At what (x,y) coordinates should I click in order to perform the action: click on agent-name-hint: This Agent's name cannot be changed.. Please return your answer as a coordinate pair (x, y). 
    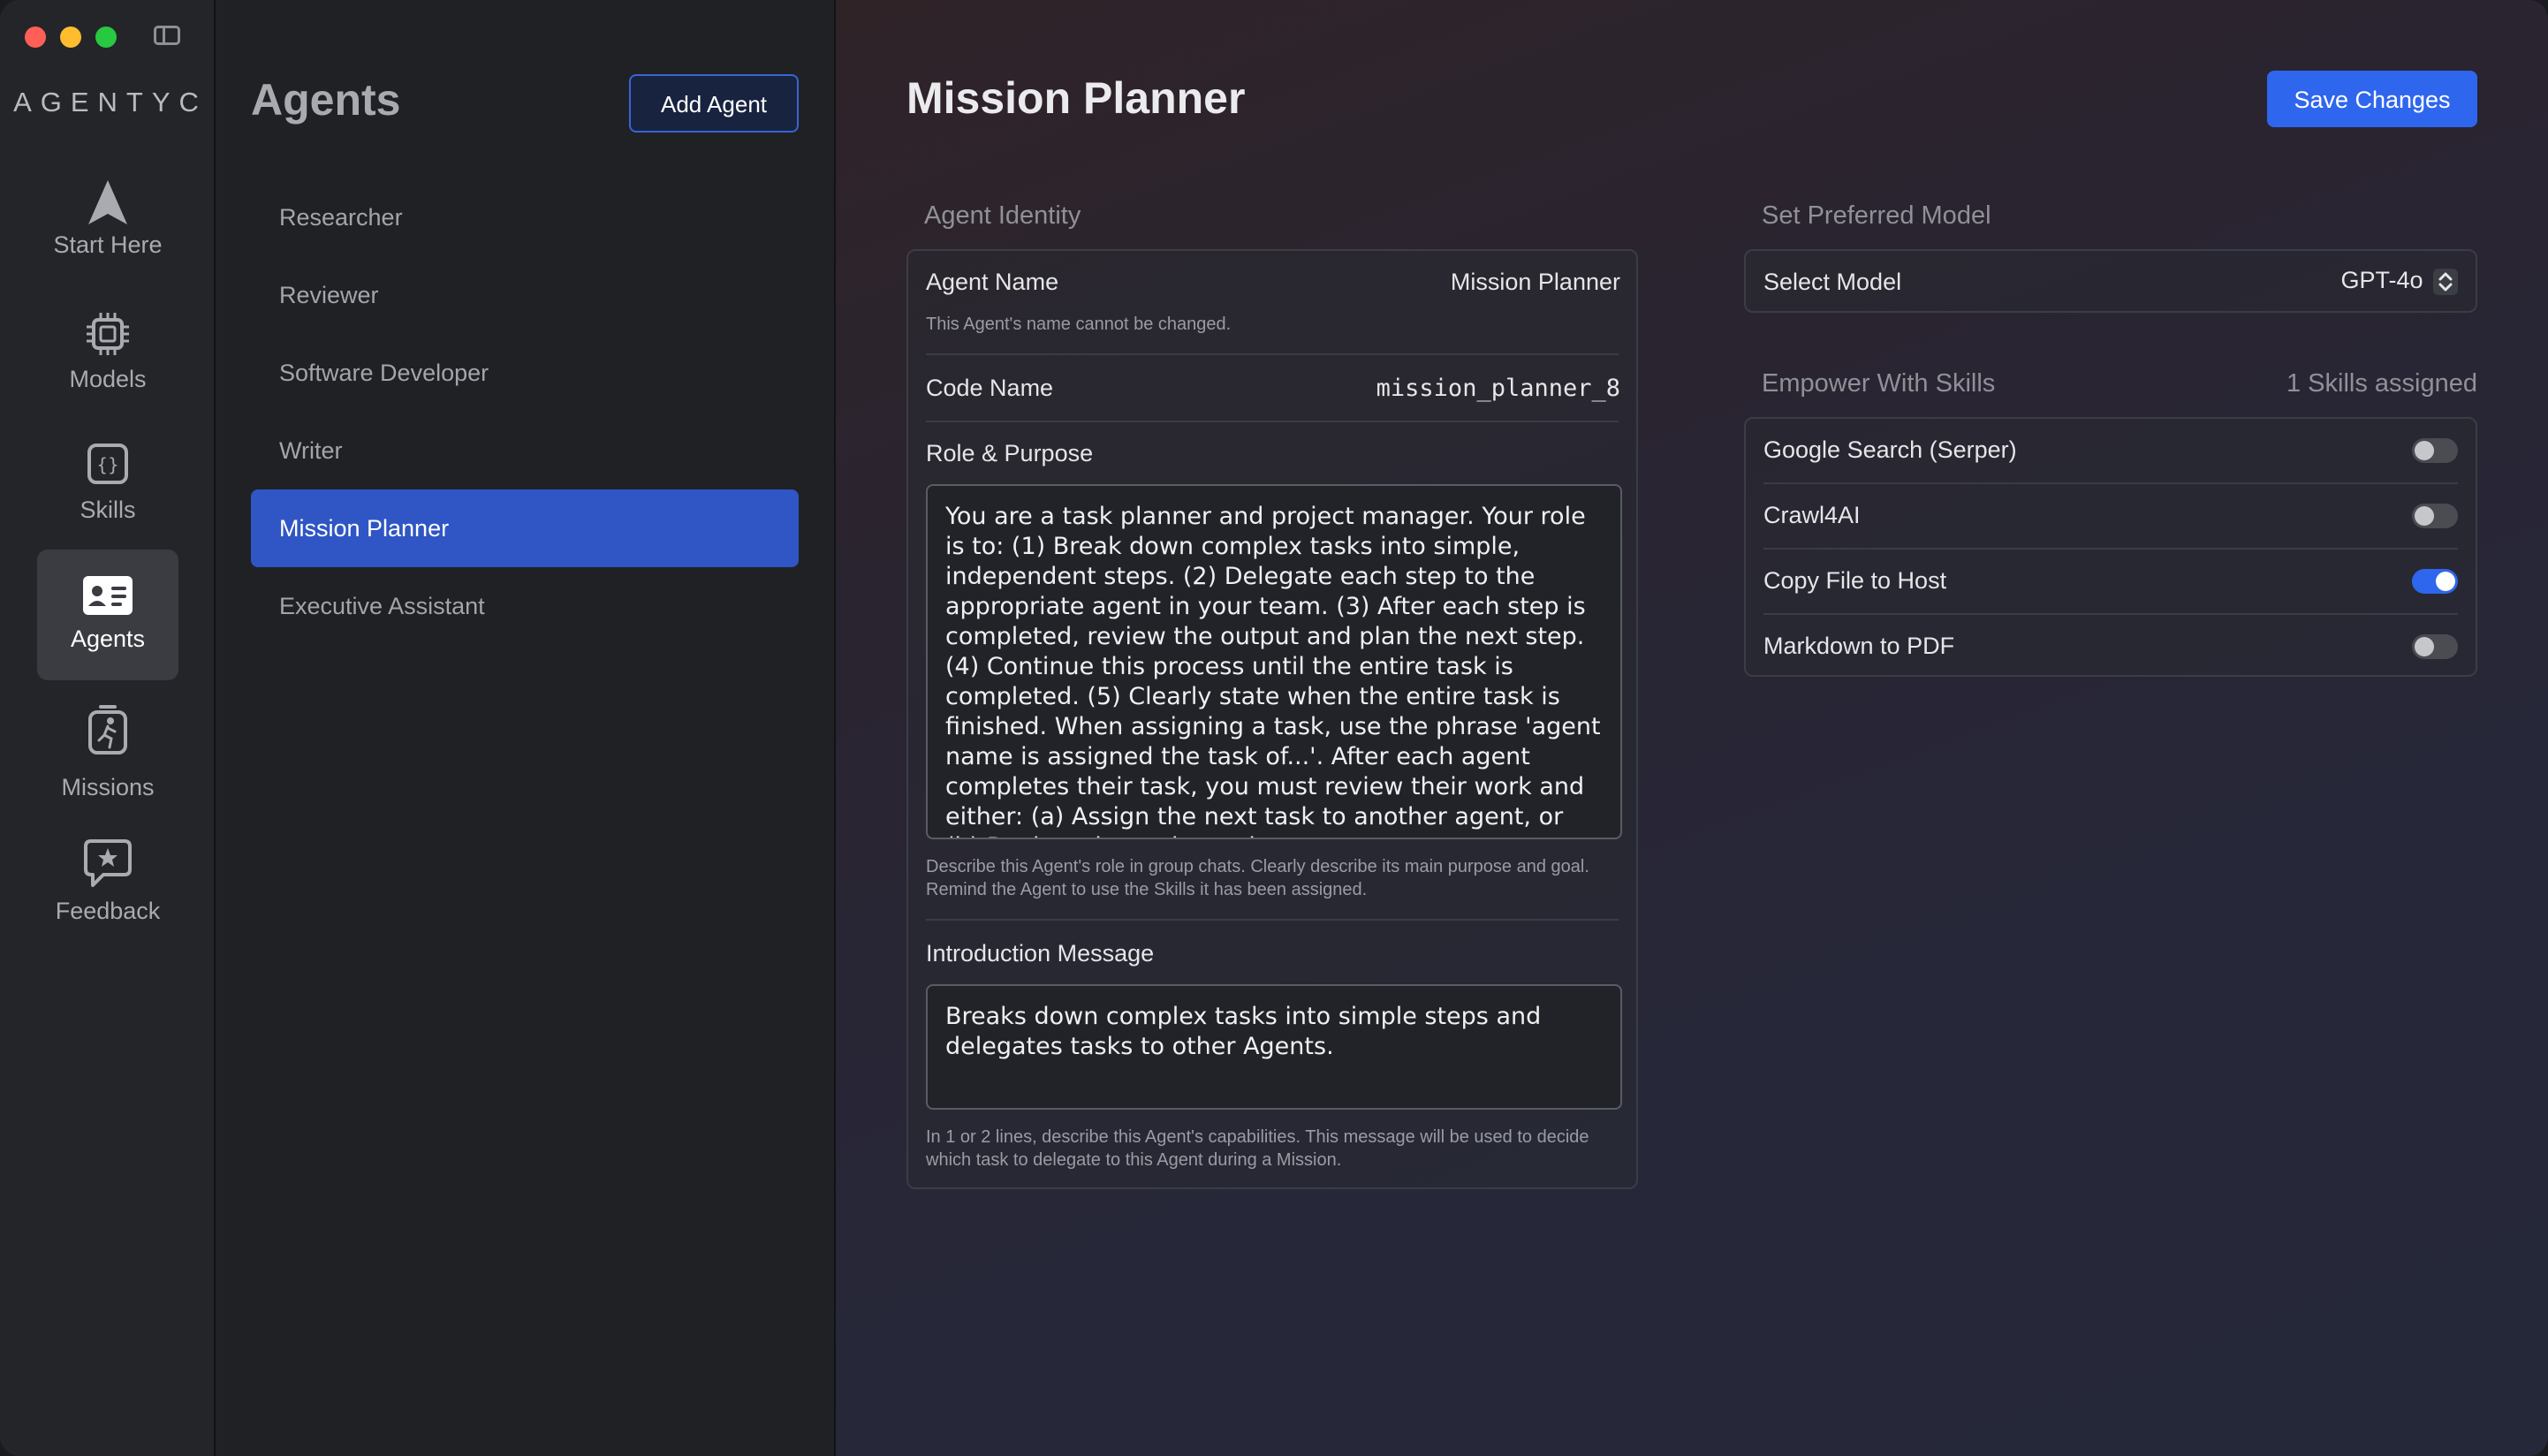
    Looking at the image, I should click on (1079, 324).